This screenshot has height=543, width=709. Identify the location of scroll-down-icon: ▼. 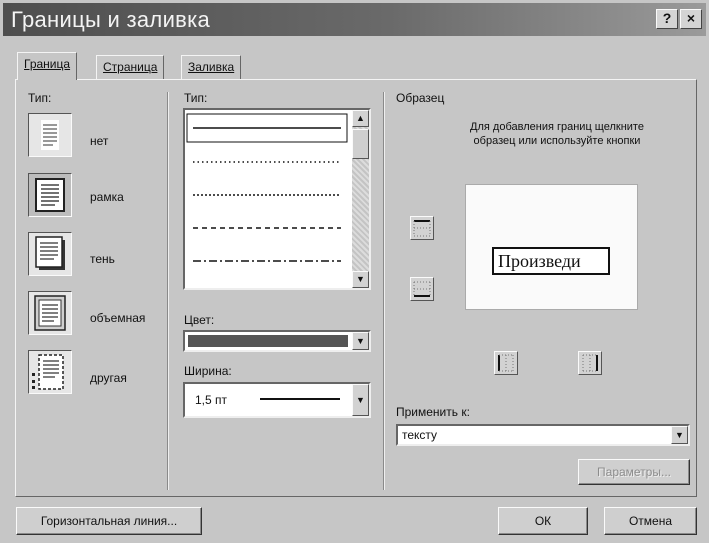
(360, 279).